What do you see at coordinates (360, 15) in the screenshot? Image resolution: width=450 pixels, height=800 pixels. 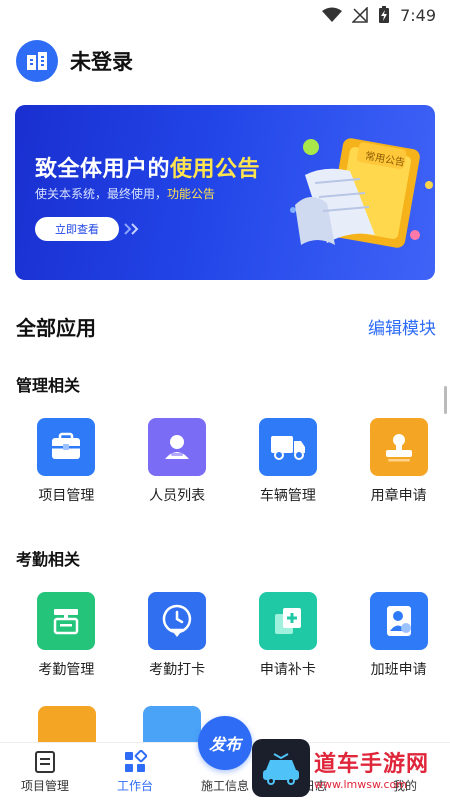 I see `no-signal-icon` at bounding box center [360, 15].